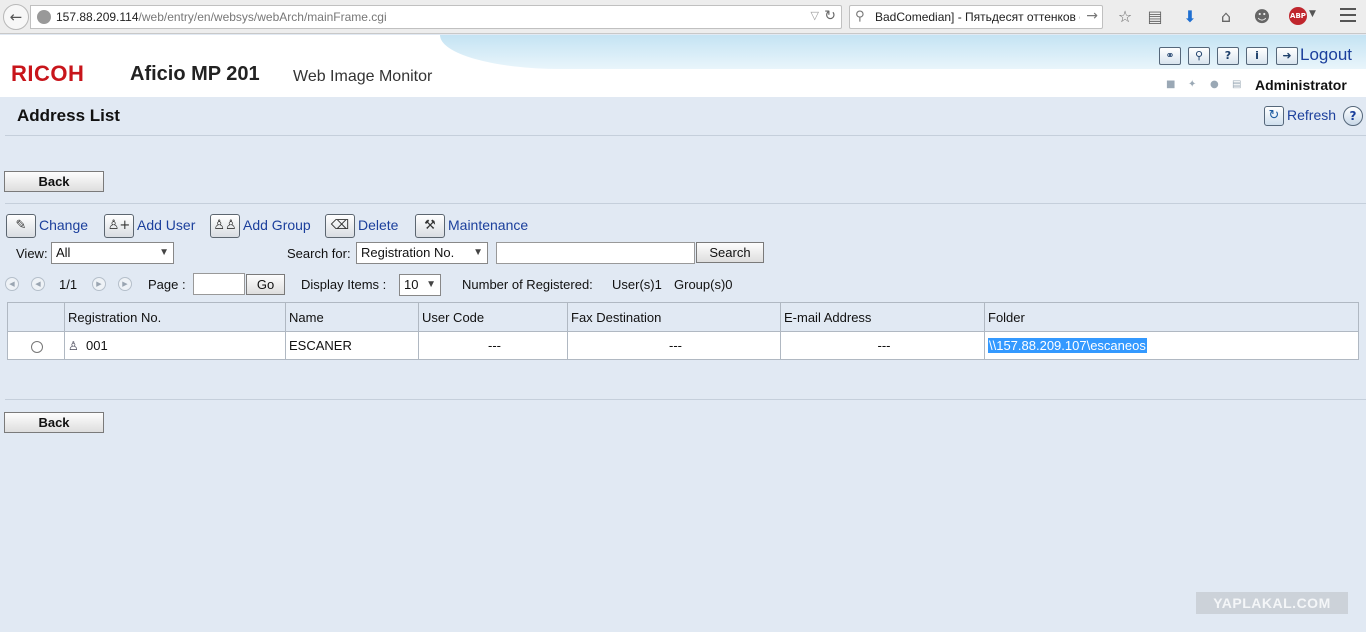 This screenshot has height=632, width=1366. What do you see at coordinates (1312, 14) in the screenshot?
I see `adblock-dropdown-icon: ▼` at bounding box center [1312, 14].